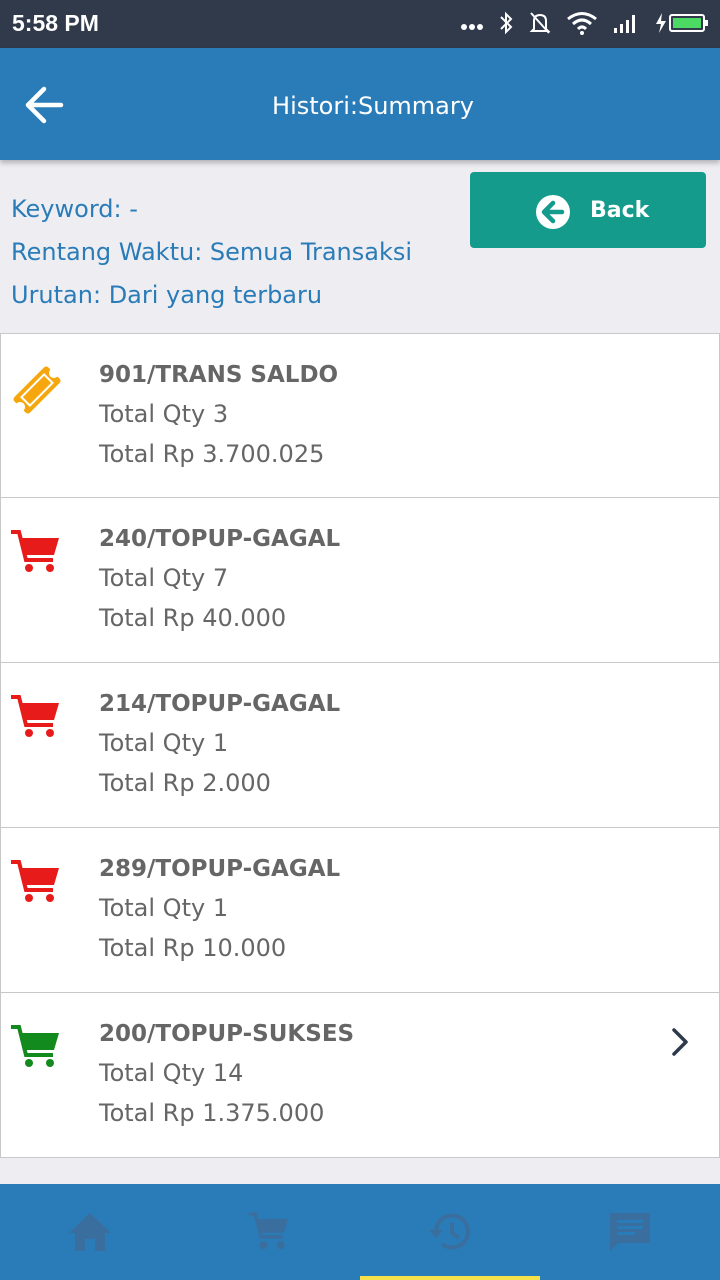  I want to click on chevron-right-icon, so click(680, 1042).